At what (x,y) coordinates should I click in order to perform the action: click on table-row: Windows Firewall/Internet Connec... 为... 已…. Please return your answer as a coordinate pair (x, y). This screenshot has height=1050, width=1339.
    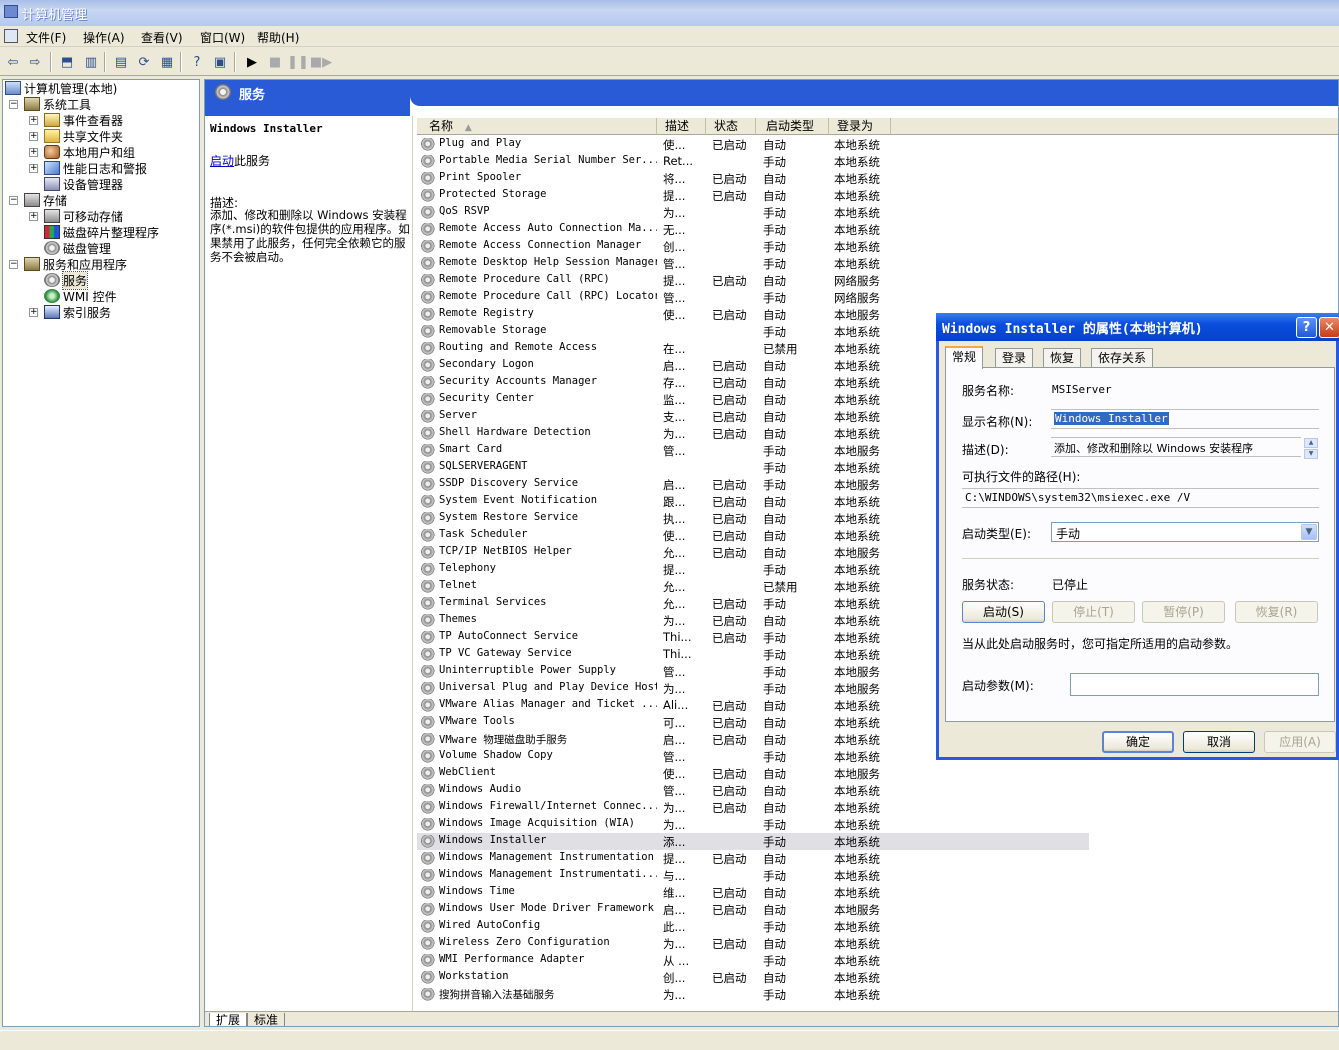
    Looking at the image, I should click on (753, 807).